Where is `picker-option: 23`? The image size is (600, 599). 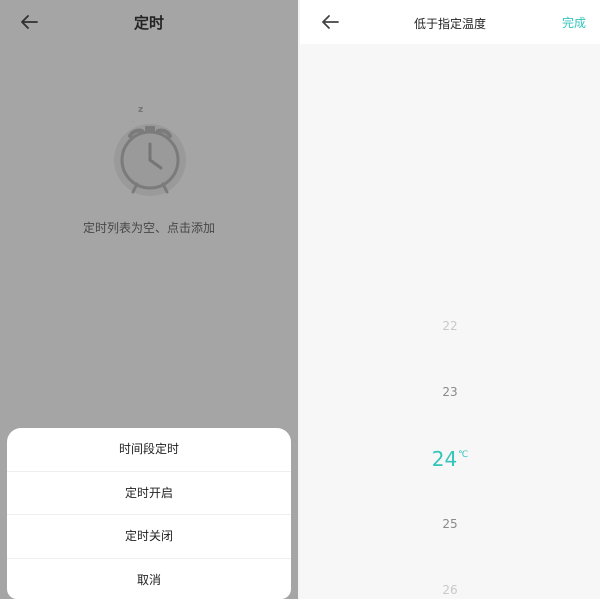 picker-option: 23 is located at coordinates (450, 392).